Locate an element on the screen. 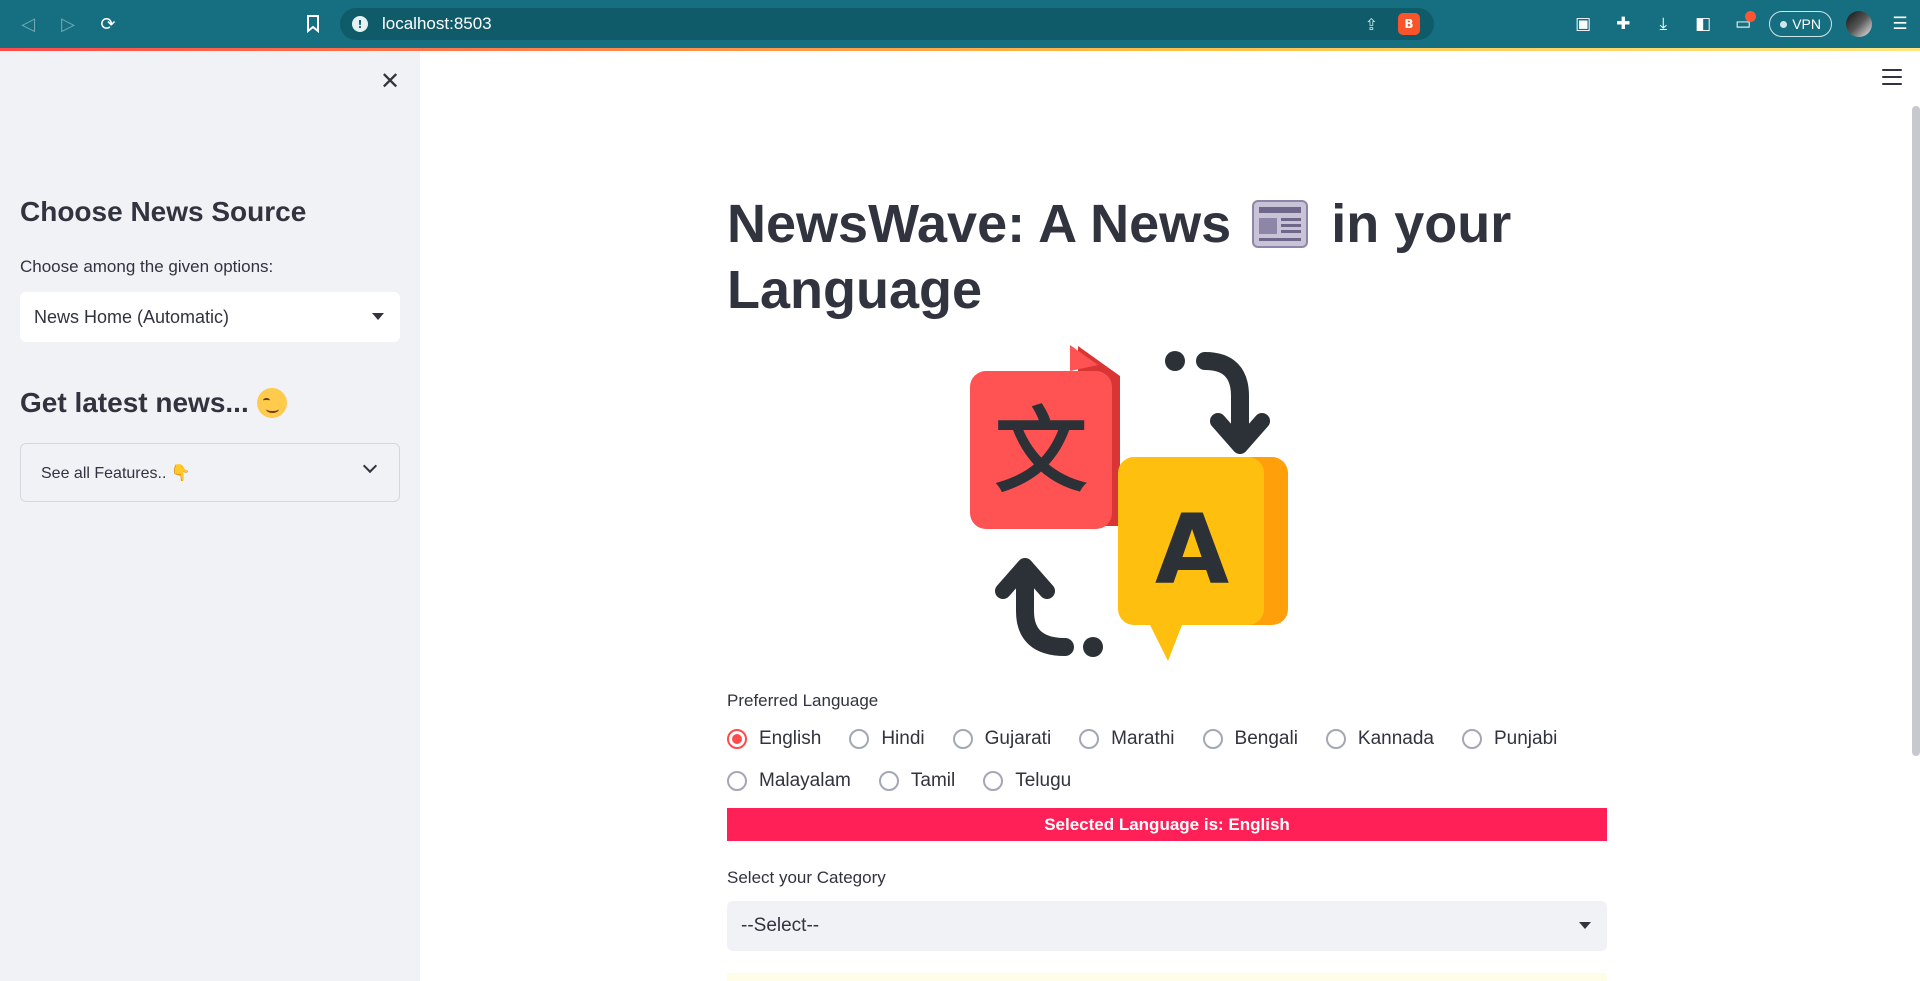  features-expander-label: See all Features.. 👇 is located at coordinates (116, 473).